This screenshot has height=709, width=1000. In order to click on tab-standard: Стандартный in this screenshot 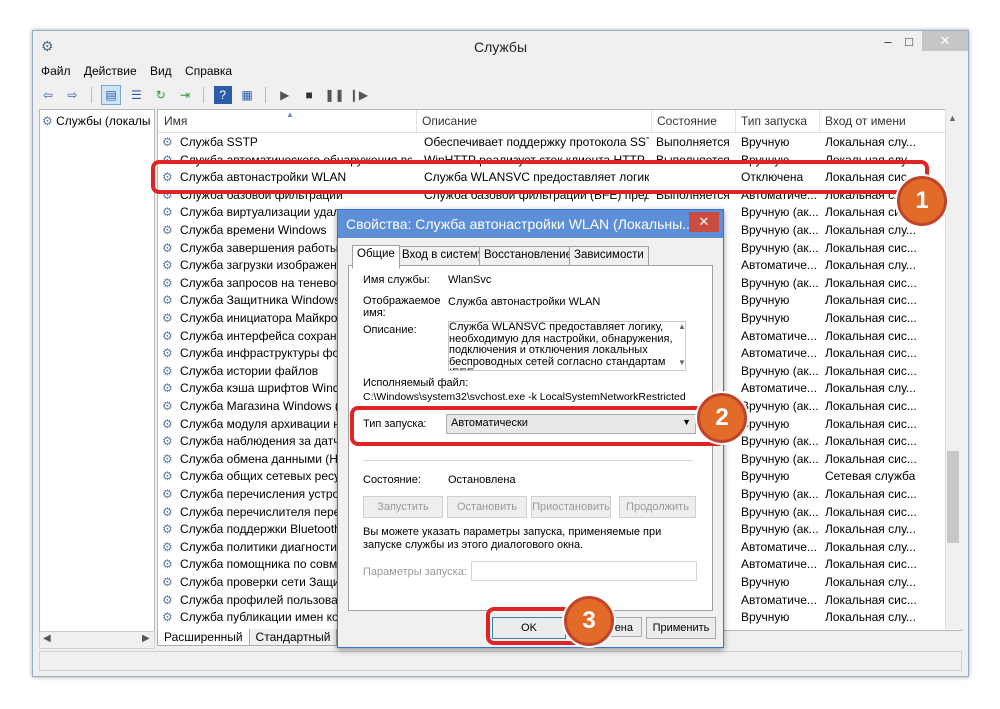, I will do `click(293, 637)`.